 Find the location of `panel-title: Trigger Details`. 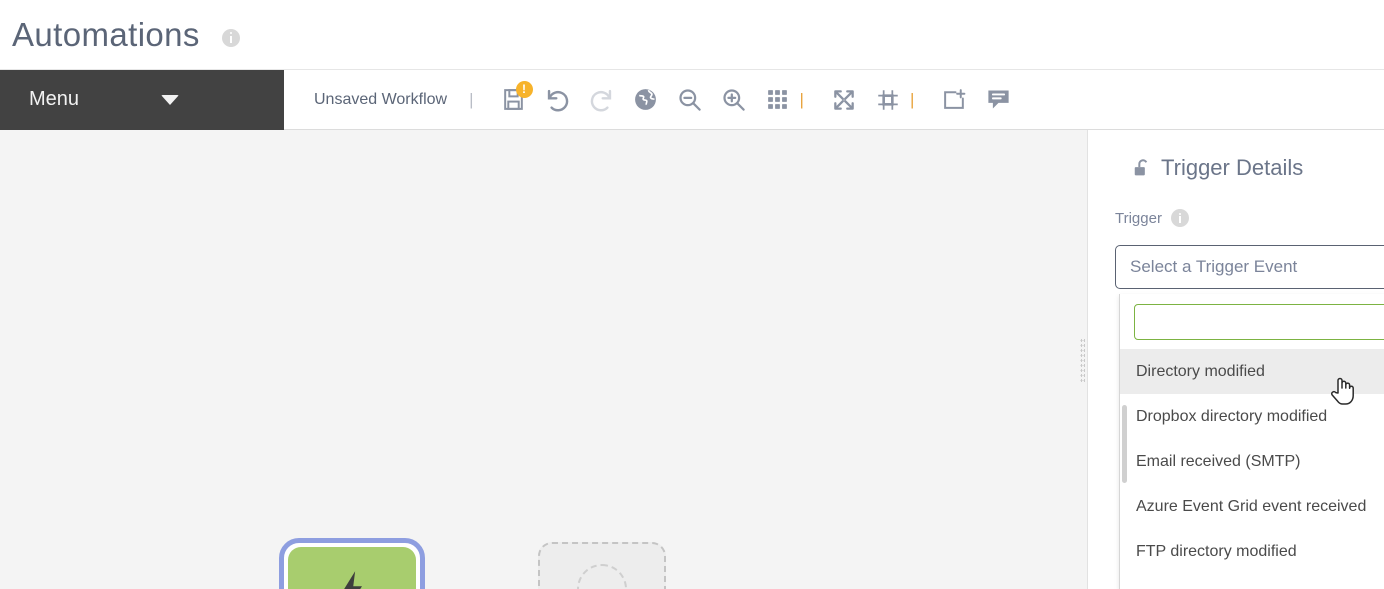

panel-title: Trigger Details is located at coordinates (1232, 167).